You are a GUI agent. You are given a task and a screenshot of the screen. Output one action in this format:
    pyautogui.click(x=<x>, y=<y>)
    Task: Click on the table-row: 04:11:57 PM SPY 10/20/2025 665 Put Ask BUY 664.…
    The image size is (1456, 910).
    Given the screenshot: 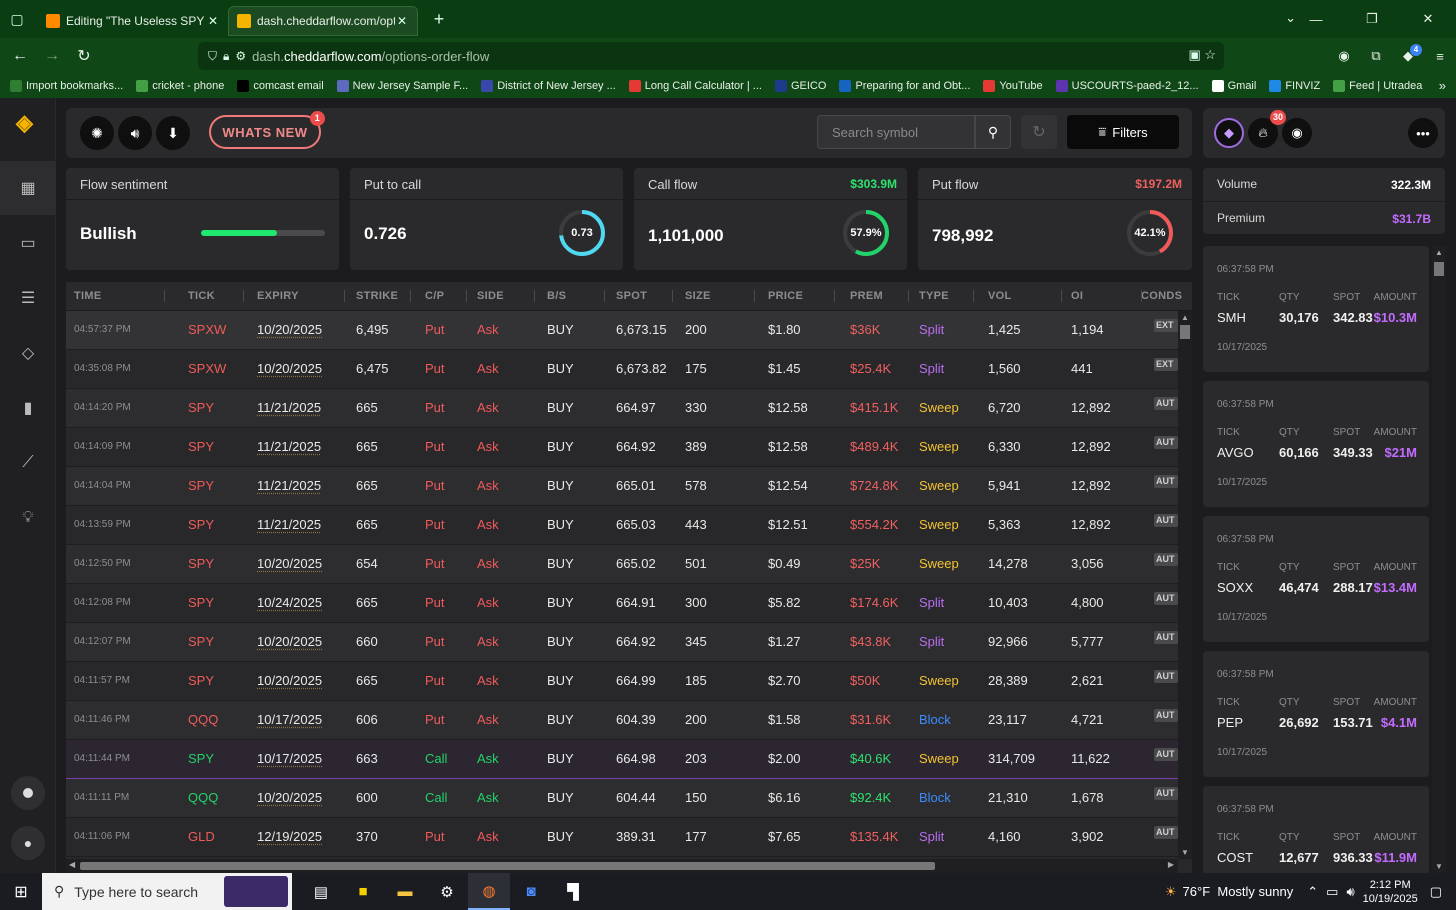 What is the action you would take?
    pyautogui.click(x=622, y=681)
    